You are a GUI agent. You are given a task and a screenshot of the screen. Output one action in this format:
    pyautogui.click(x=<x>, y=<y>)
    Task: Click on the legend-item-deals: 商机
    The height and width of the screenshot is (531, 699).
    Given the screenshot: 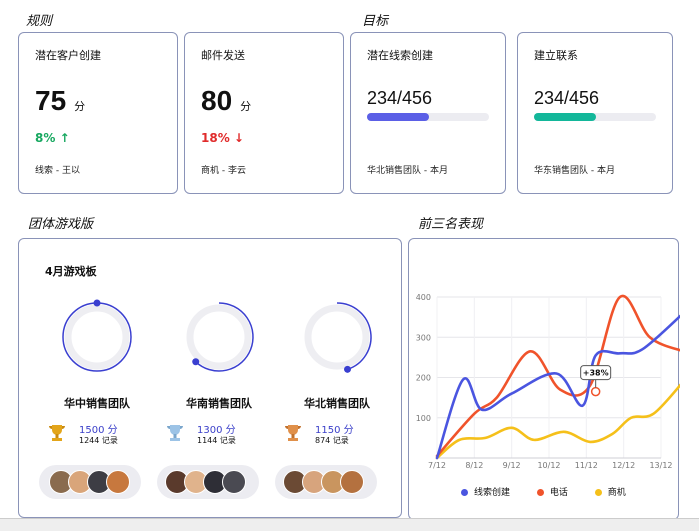 What is the action you would take?
    pyautogui.click(x=610, y=493)
    